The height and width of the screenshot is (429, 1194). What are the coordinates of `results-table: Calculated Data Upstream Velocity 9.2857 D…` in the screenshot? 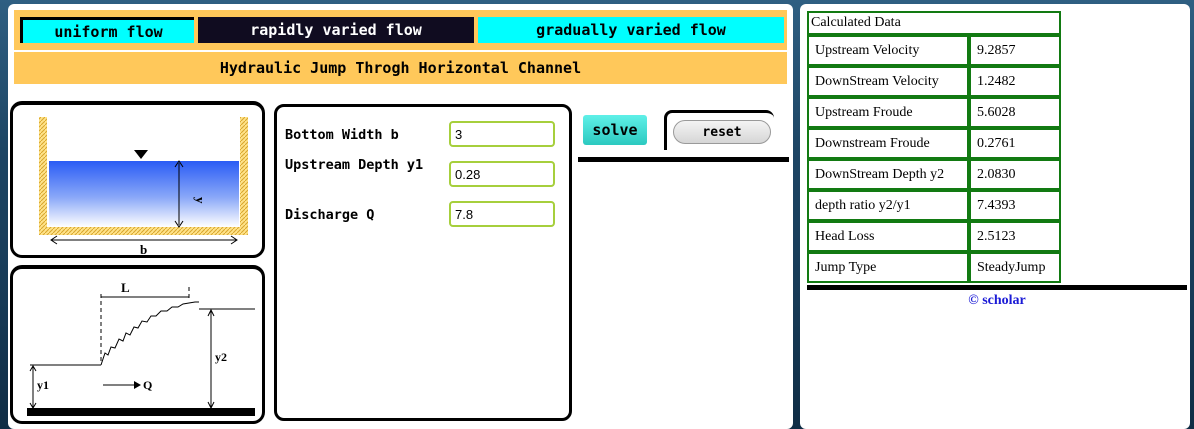 It's located at (934, 147).